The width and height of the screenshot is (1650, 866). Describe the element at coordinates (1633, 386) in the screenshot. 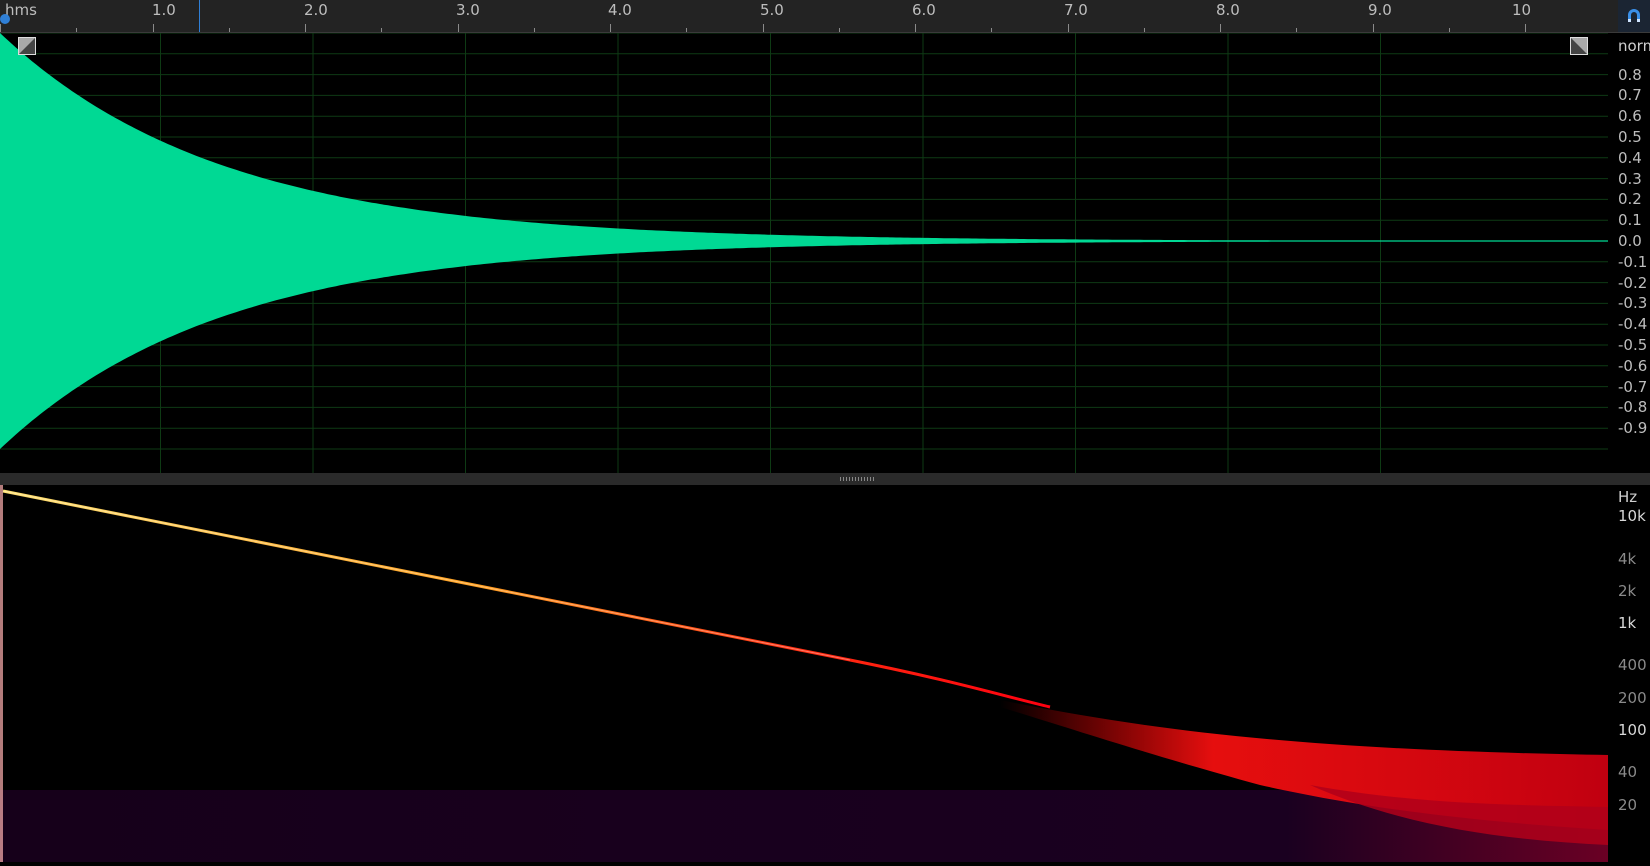

I see `amplitude-label: -0.7` at that location.